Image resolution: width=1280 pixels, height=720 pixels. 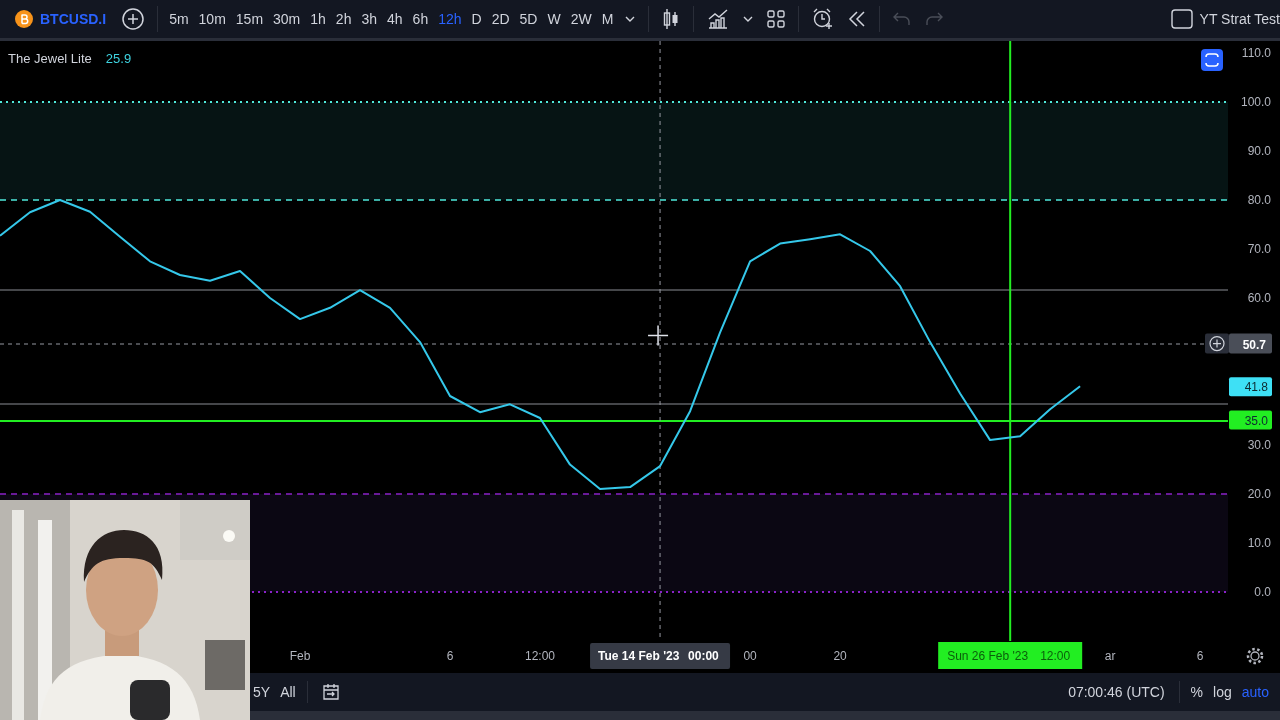 What do you see at coordinates (369, 19) in the screenshot?
I see `interval-button: 3h` at bounding box center [369, 19].